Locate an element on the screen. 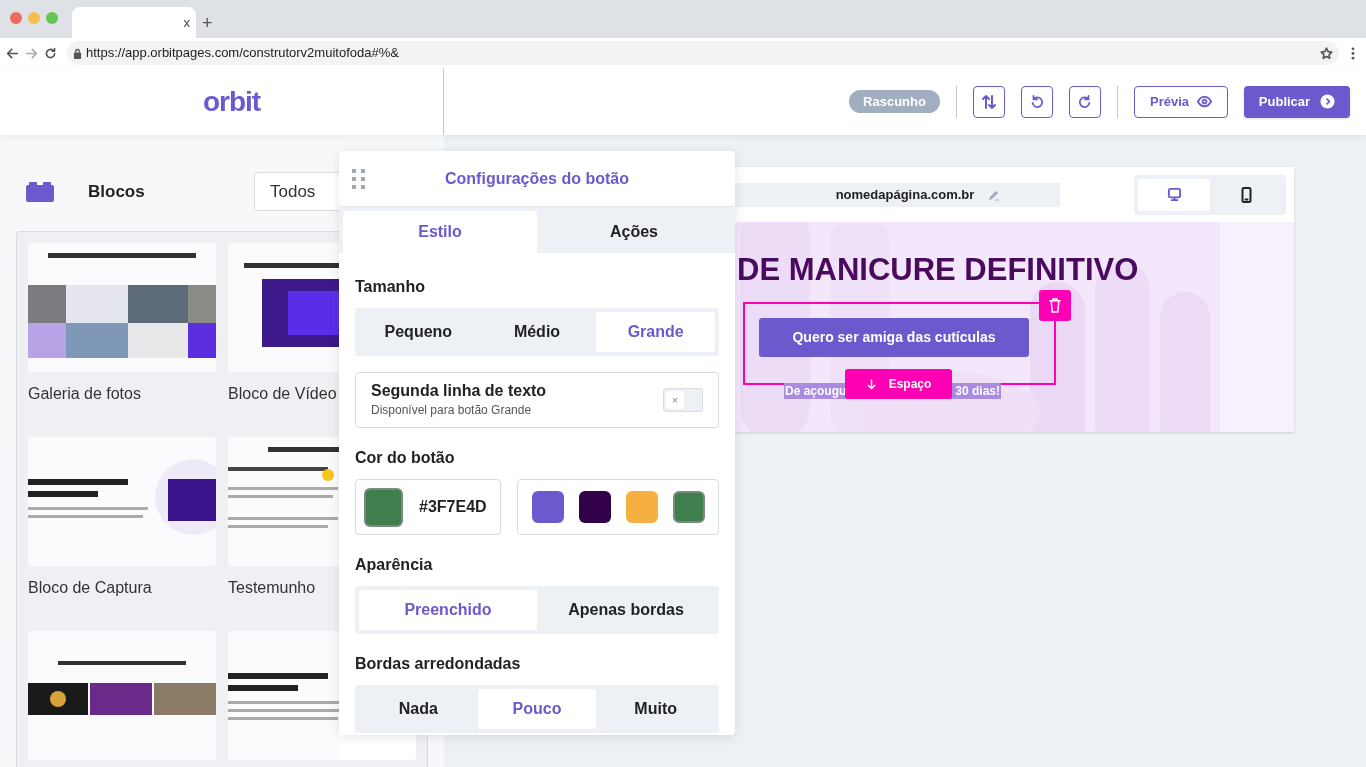  subtitle-text: De açougu is located at coordinates (816, 391).